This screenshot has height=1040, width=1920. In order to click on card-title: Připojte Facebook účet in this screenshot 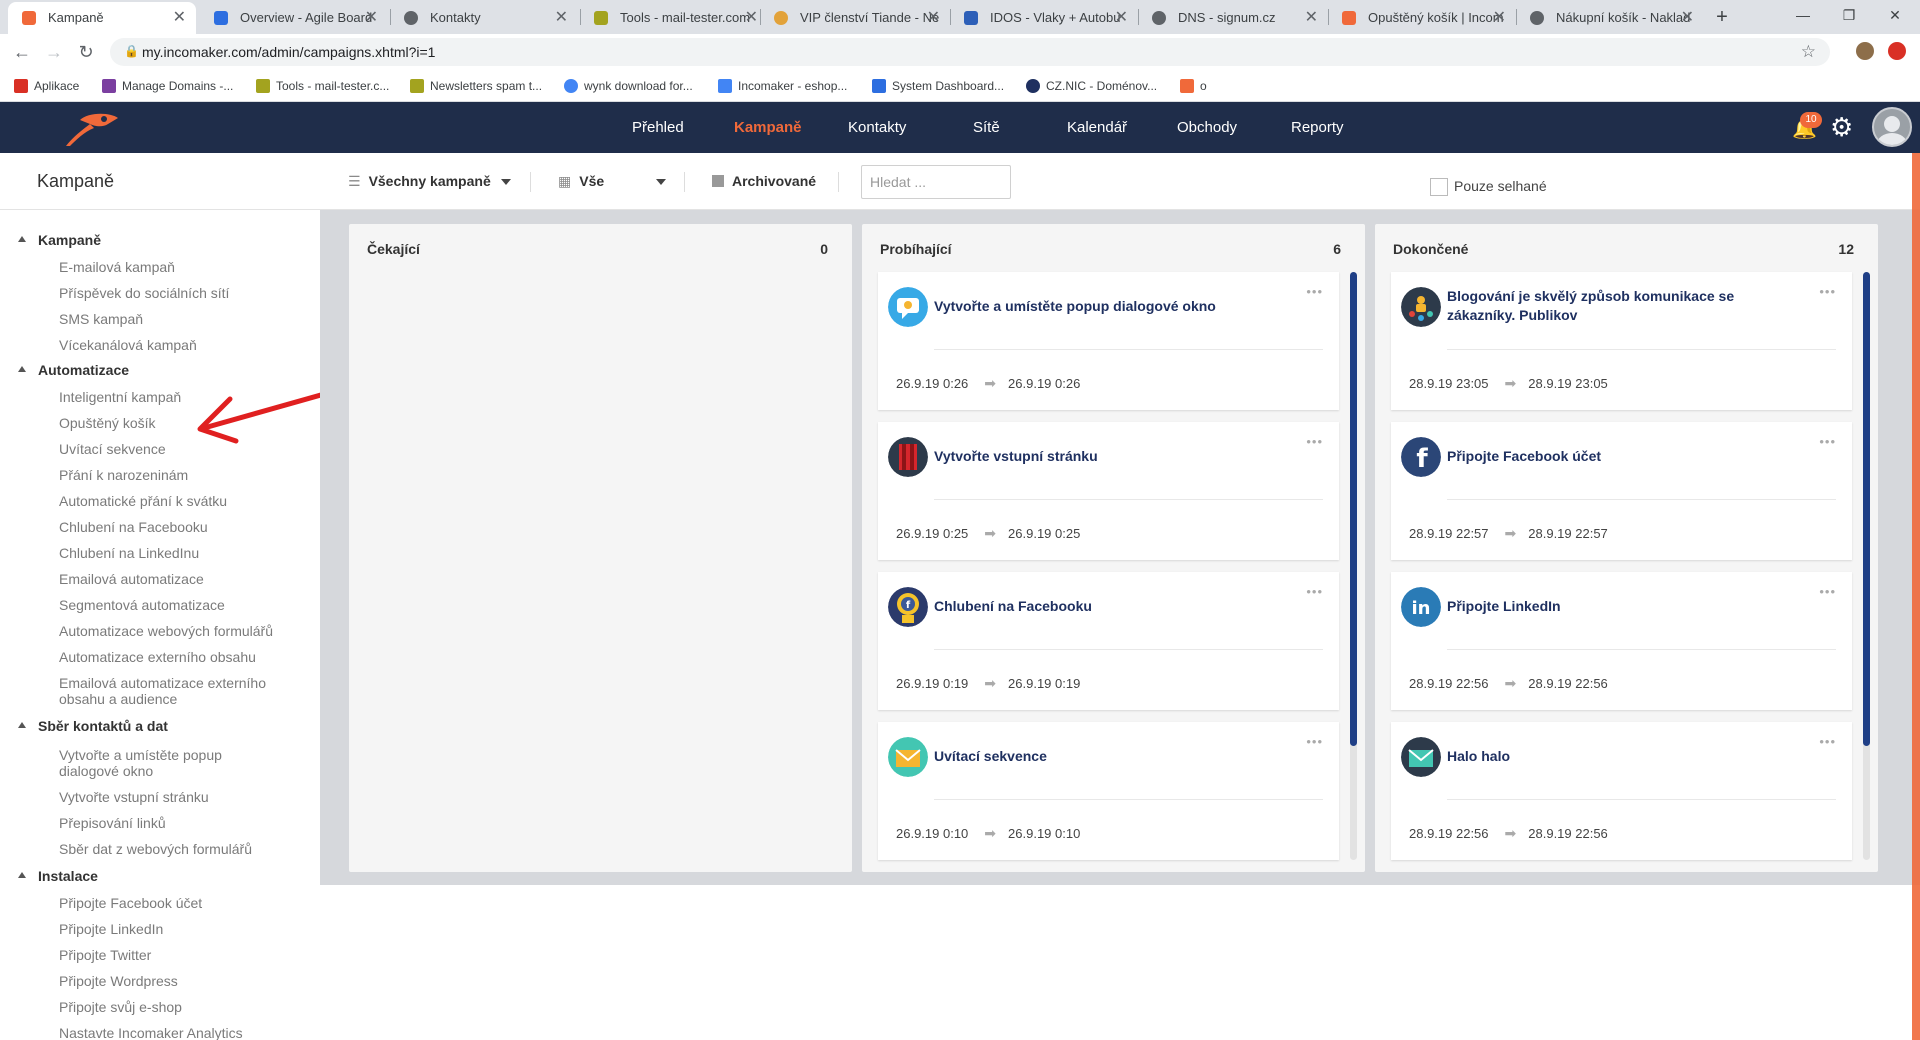, I will do `click(1617, 456)`.